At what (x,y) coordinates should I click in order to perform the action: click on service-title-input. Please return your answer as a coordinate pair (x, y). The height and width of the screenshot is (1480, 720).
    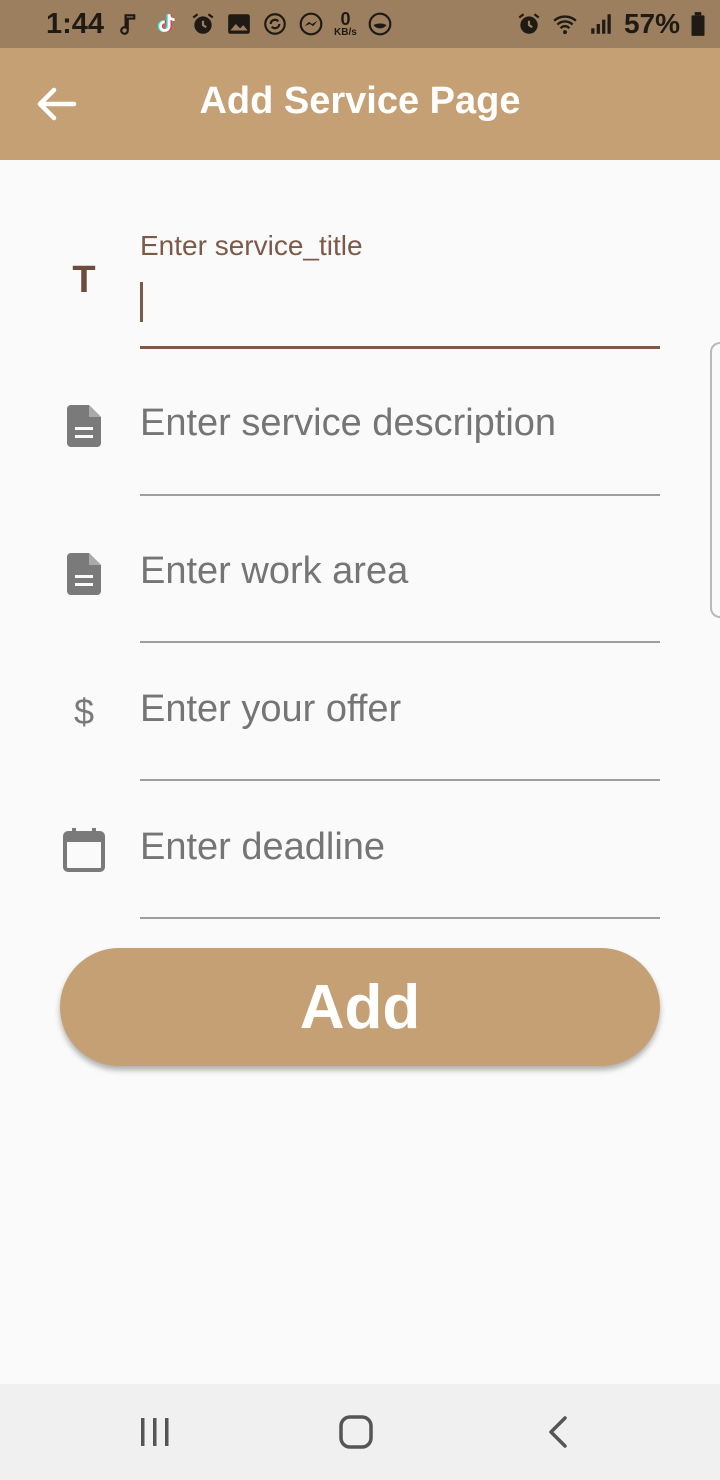
    Looking at the image, I should click on (400, 303).